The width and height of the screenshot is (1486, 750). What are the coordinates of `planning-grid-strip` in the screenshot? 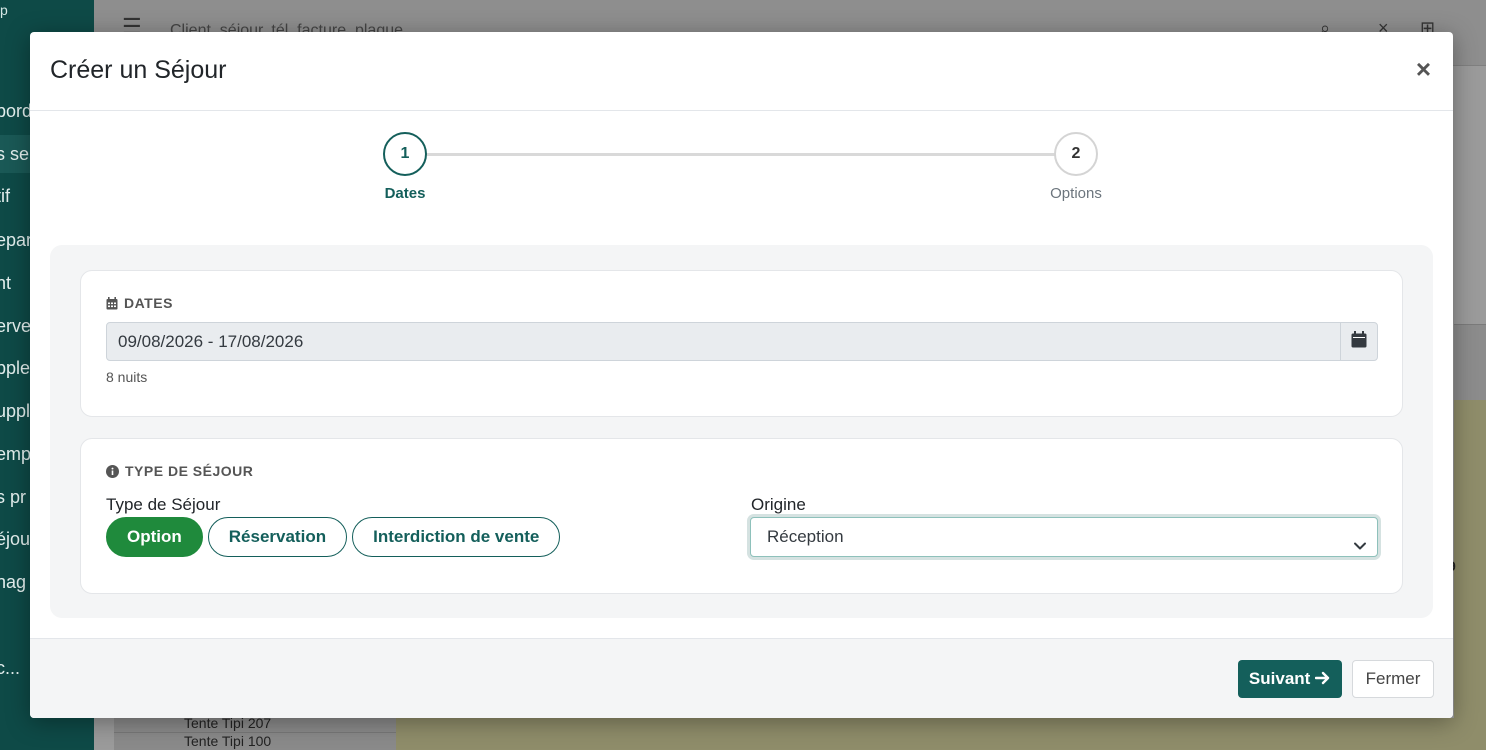 It's located at (1470, 559).